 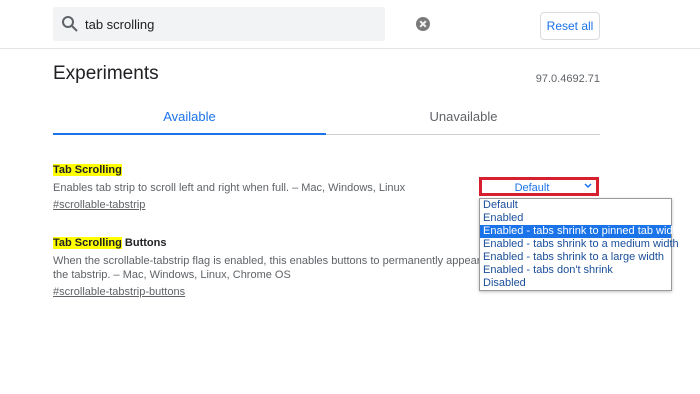 What do you see at coordinates (570, 26) in the screenshot?
I see `reset-all-button: Reset all` at bounding box center [570, 26].